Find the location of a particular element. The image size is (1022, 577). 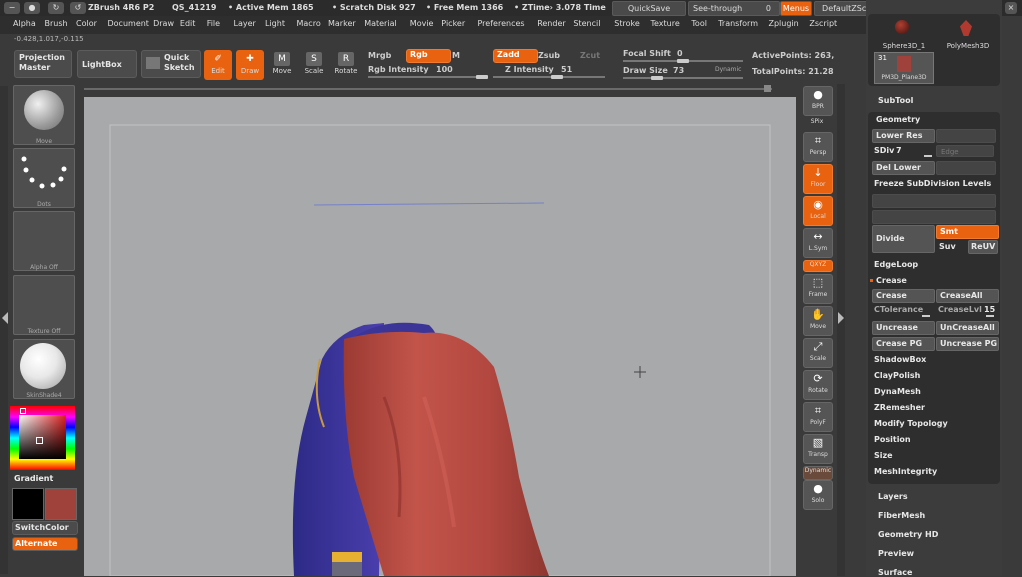

canvas-resize-handle is located at coordinates (767, 88).